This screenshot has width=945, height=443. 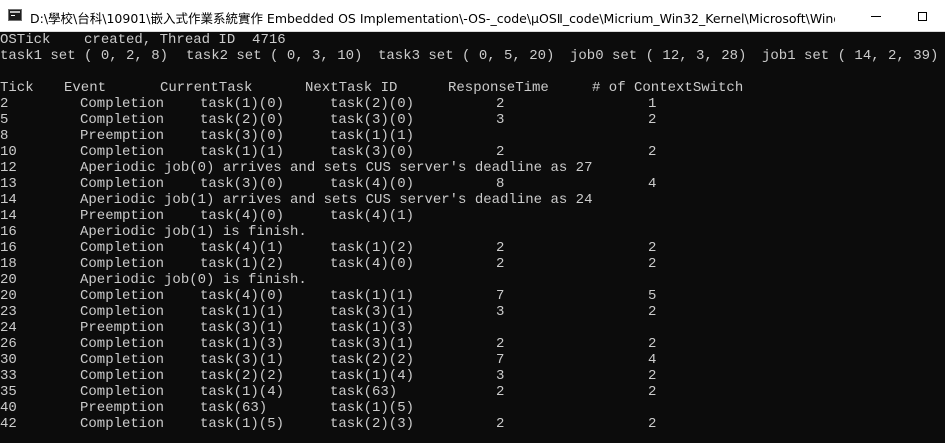 I want to click on cell-tick: 24, so click(x=8, y=328).